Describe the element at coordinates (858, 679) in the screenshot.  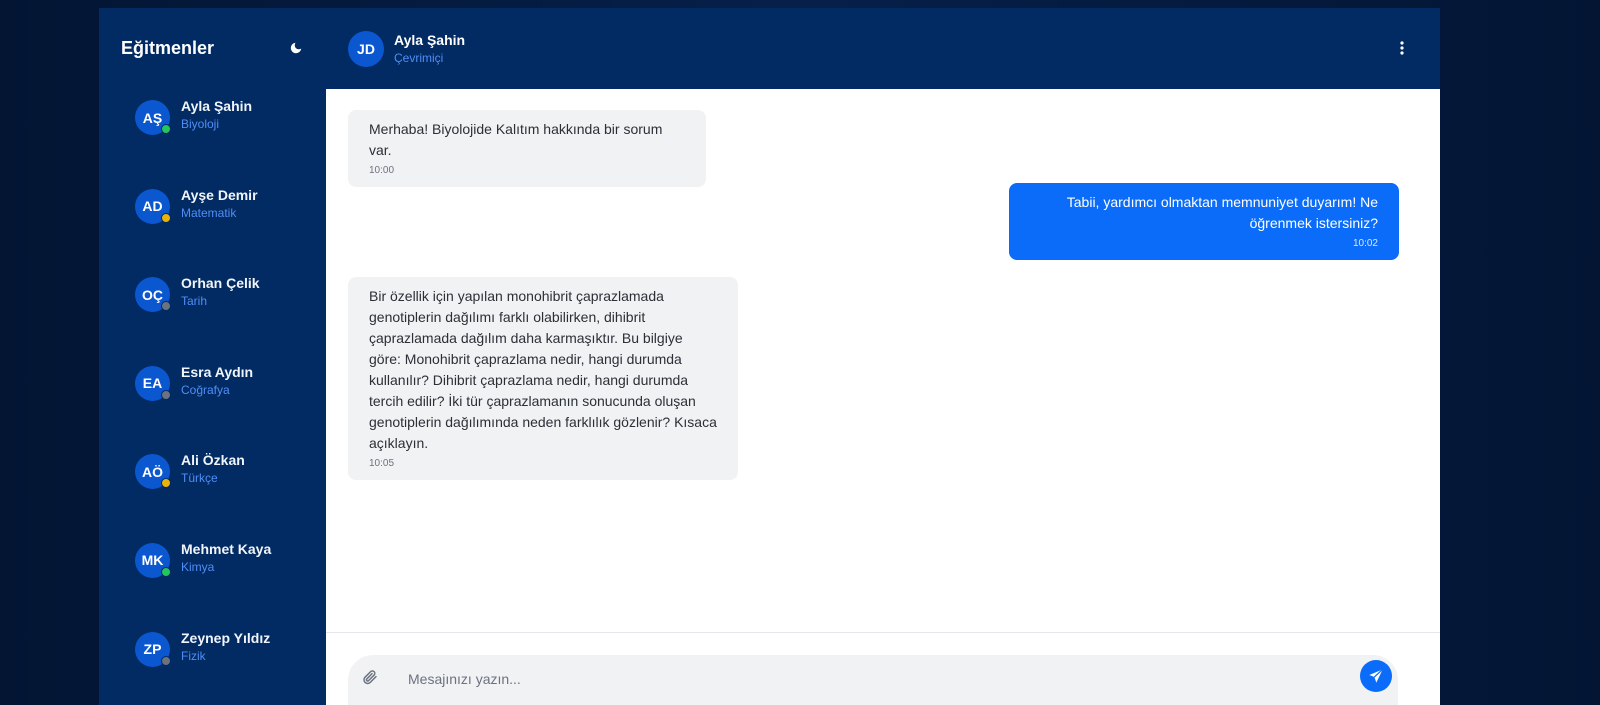
I see `message-input` at that location.